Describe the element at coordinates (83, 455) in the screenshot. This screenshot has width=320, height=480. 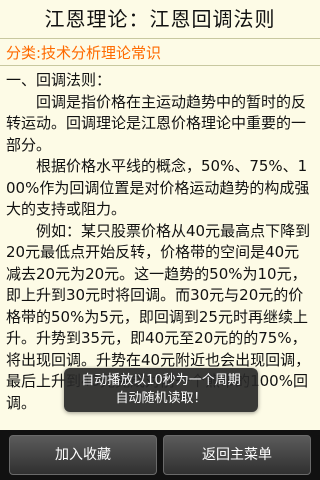
I see `add-favorite-button: 加入收藏` at that location.